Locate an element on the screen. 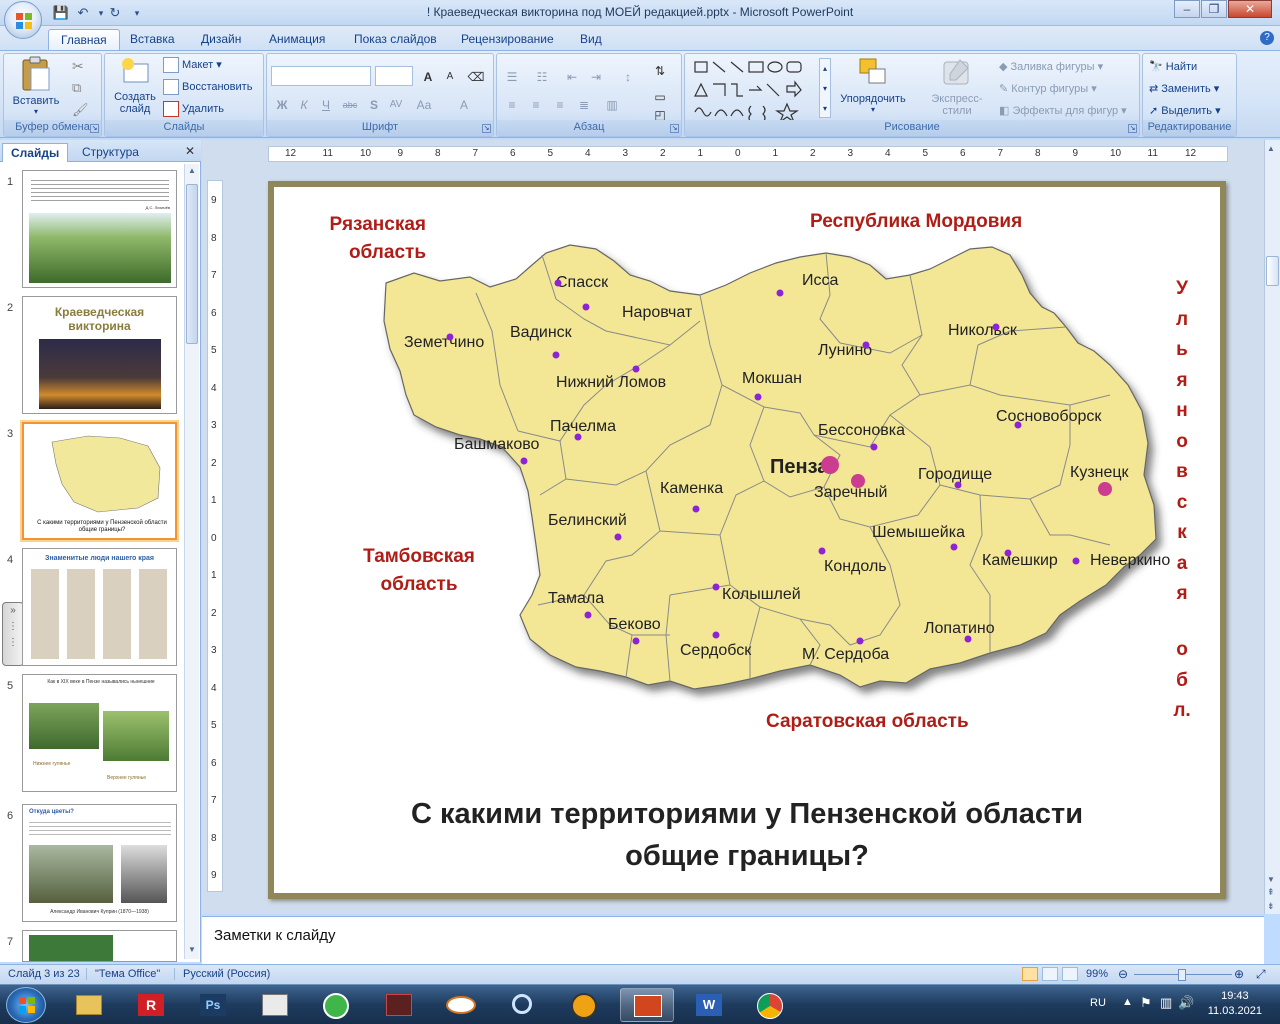  paste-button: Вставить ▾ is located at coordinates (36, 87).